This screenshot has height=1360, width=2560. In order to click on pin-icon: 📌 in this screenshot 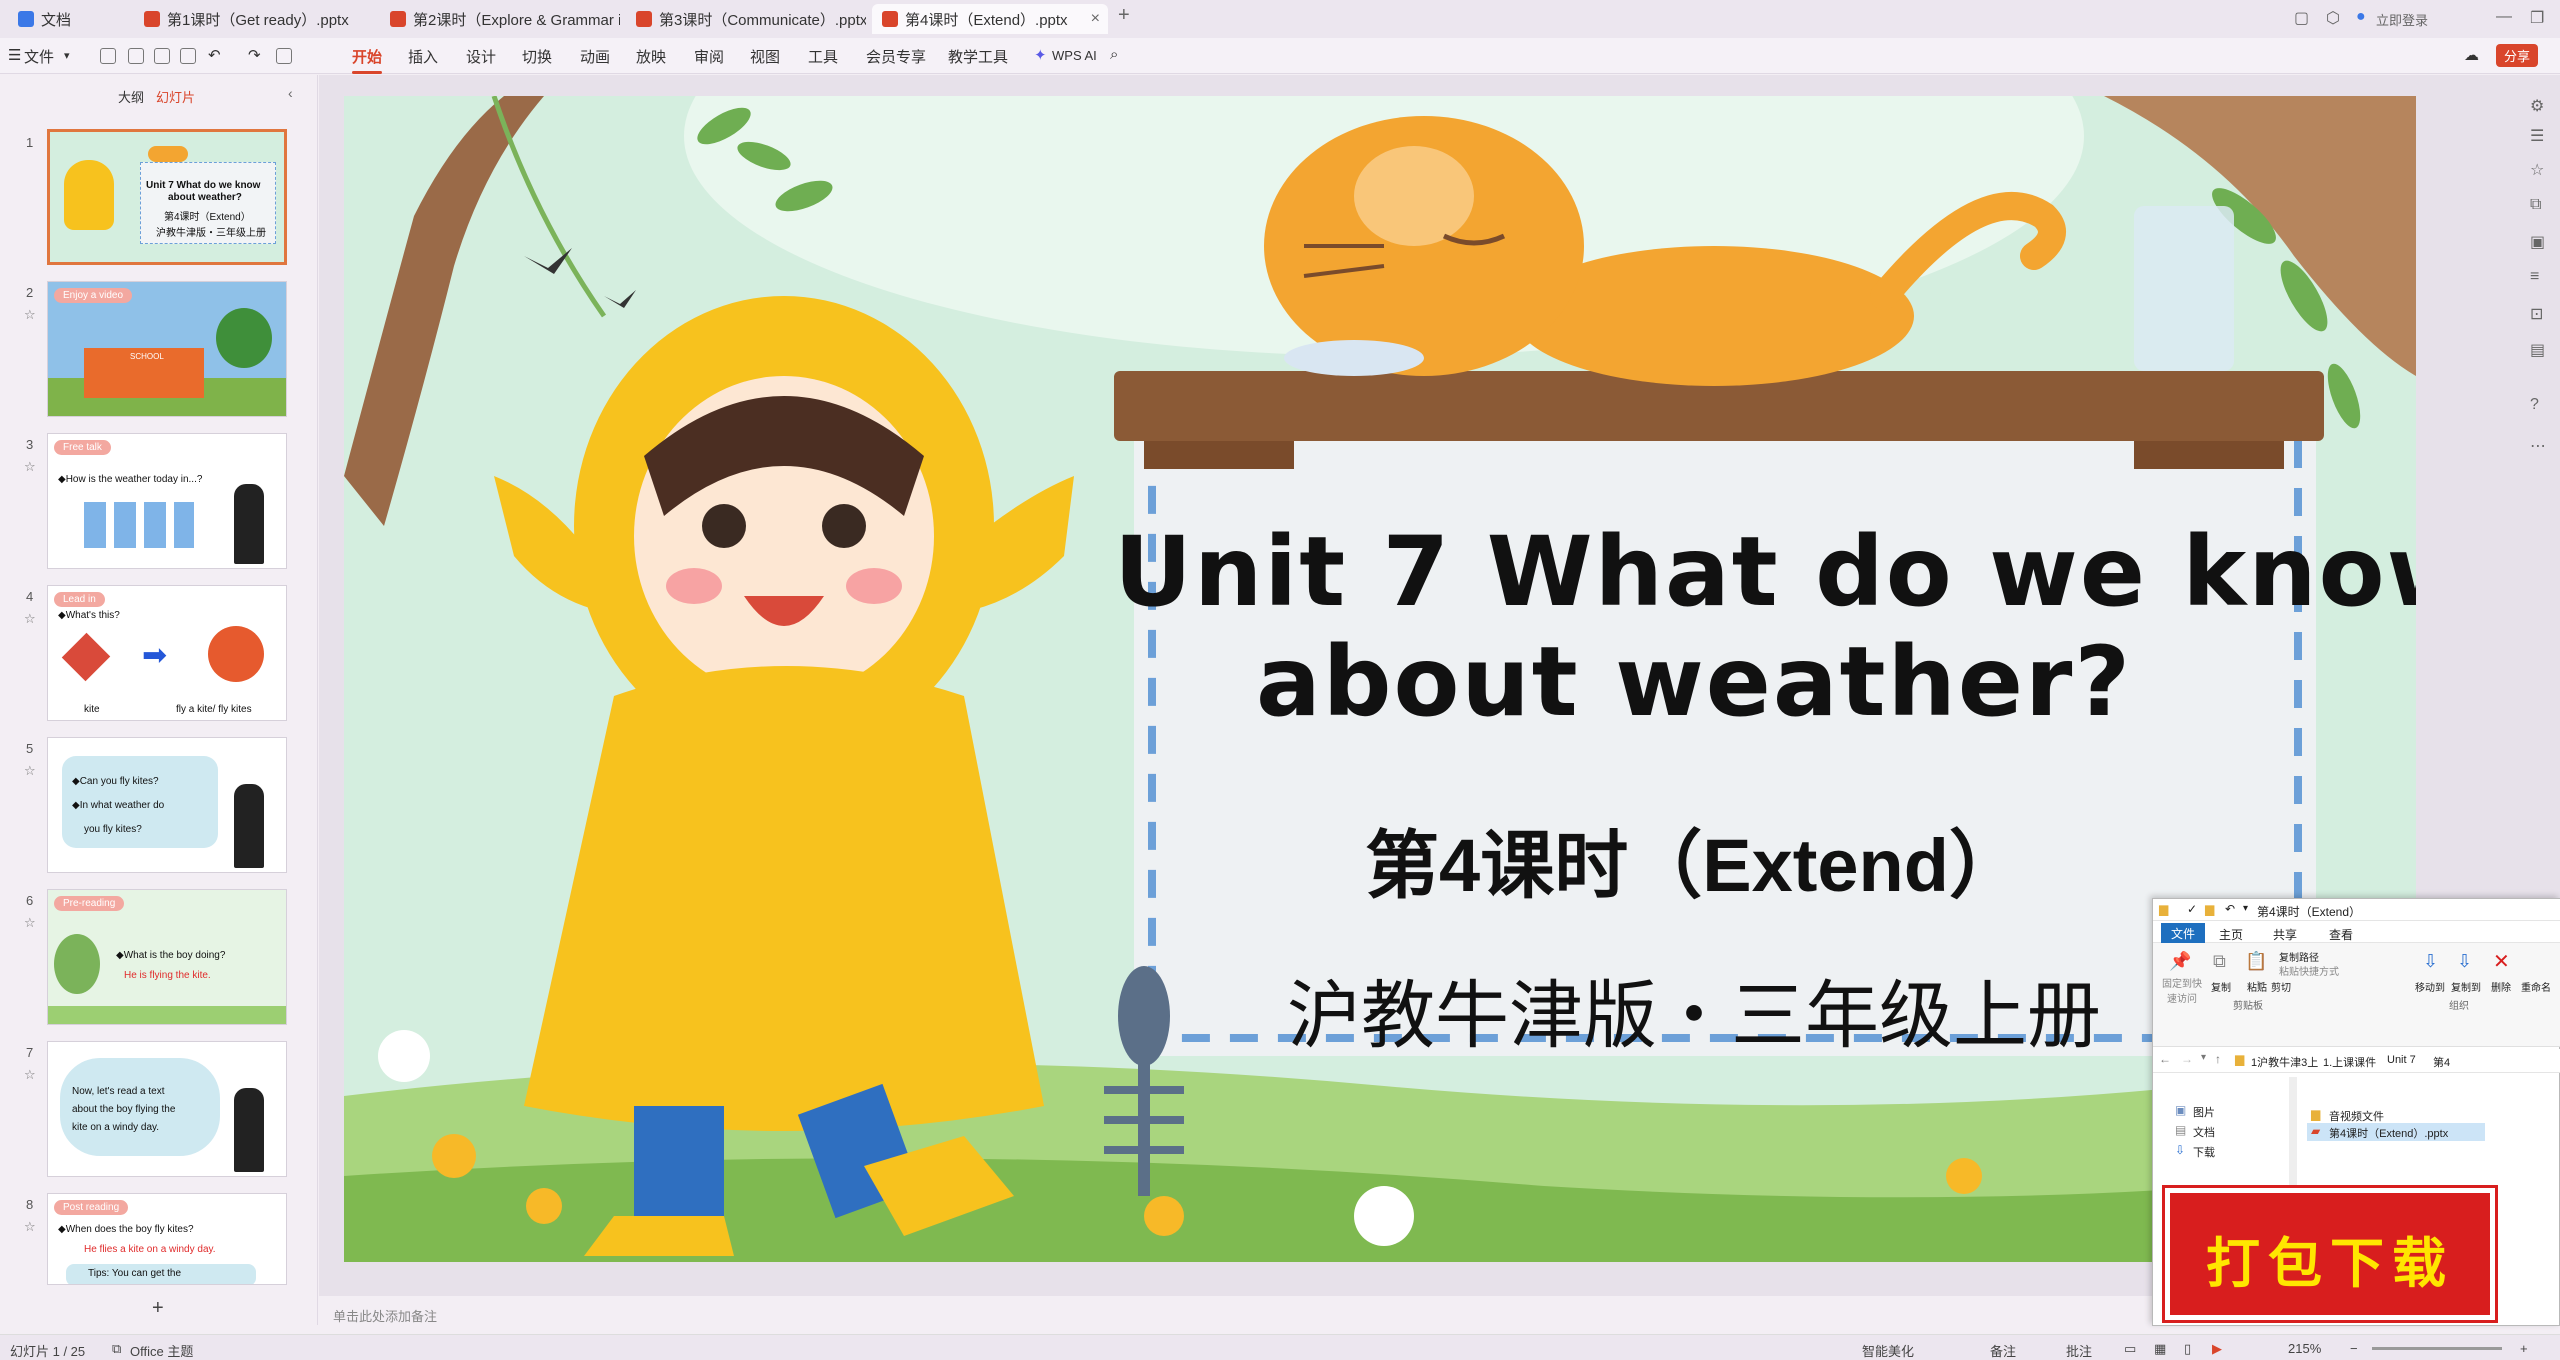, I will do `click(2180, 961)`.